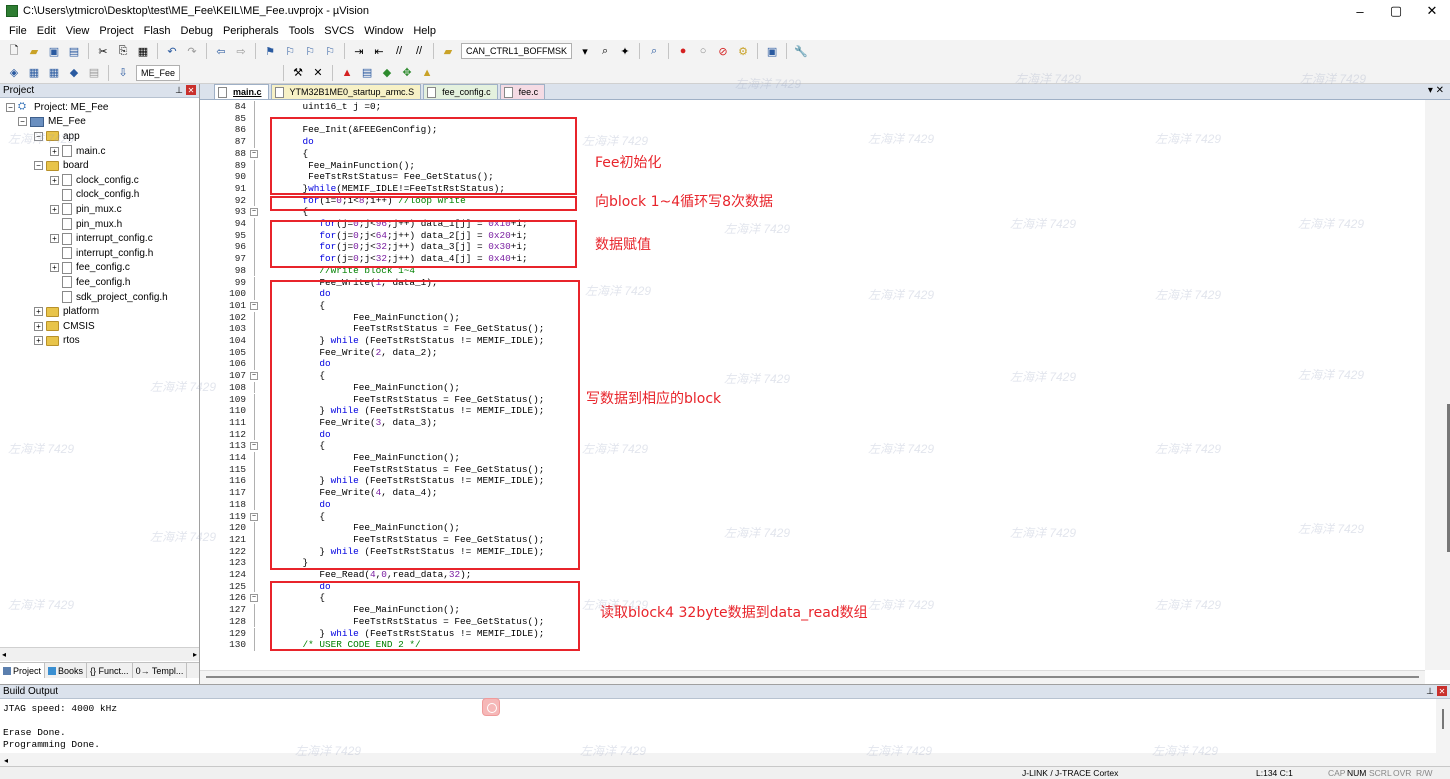 The image size is (1450, 779). Describe the element at coordinates (448, 51) in the screenshot. I see `find-in-files-icon: ▰` at that location.